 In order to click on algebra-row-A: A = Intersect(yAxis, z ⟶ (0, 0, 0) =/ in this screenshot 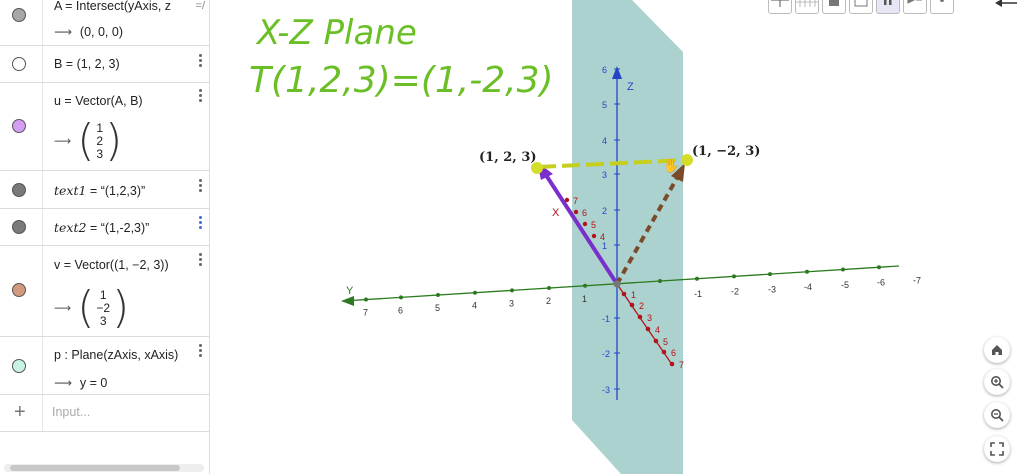, I will do `click(104, 23)`.